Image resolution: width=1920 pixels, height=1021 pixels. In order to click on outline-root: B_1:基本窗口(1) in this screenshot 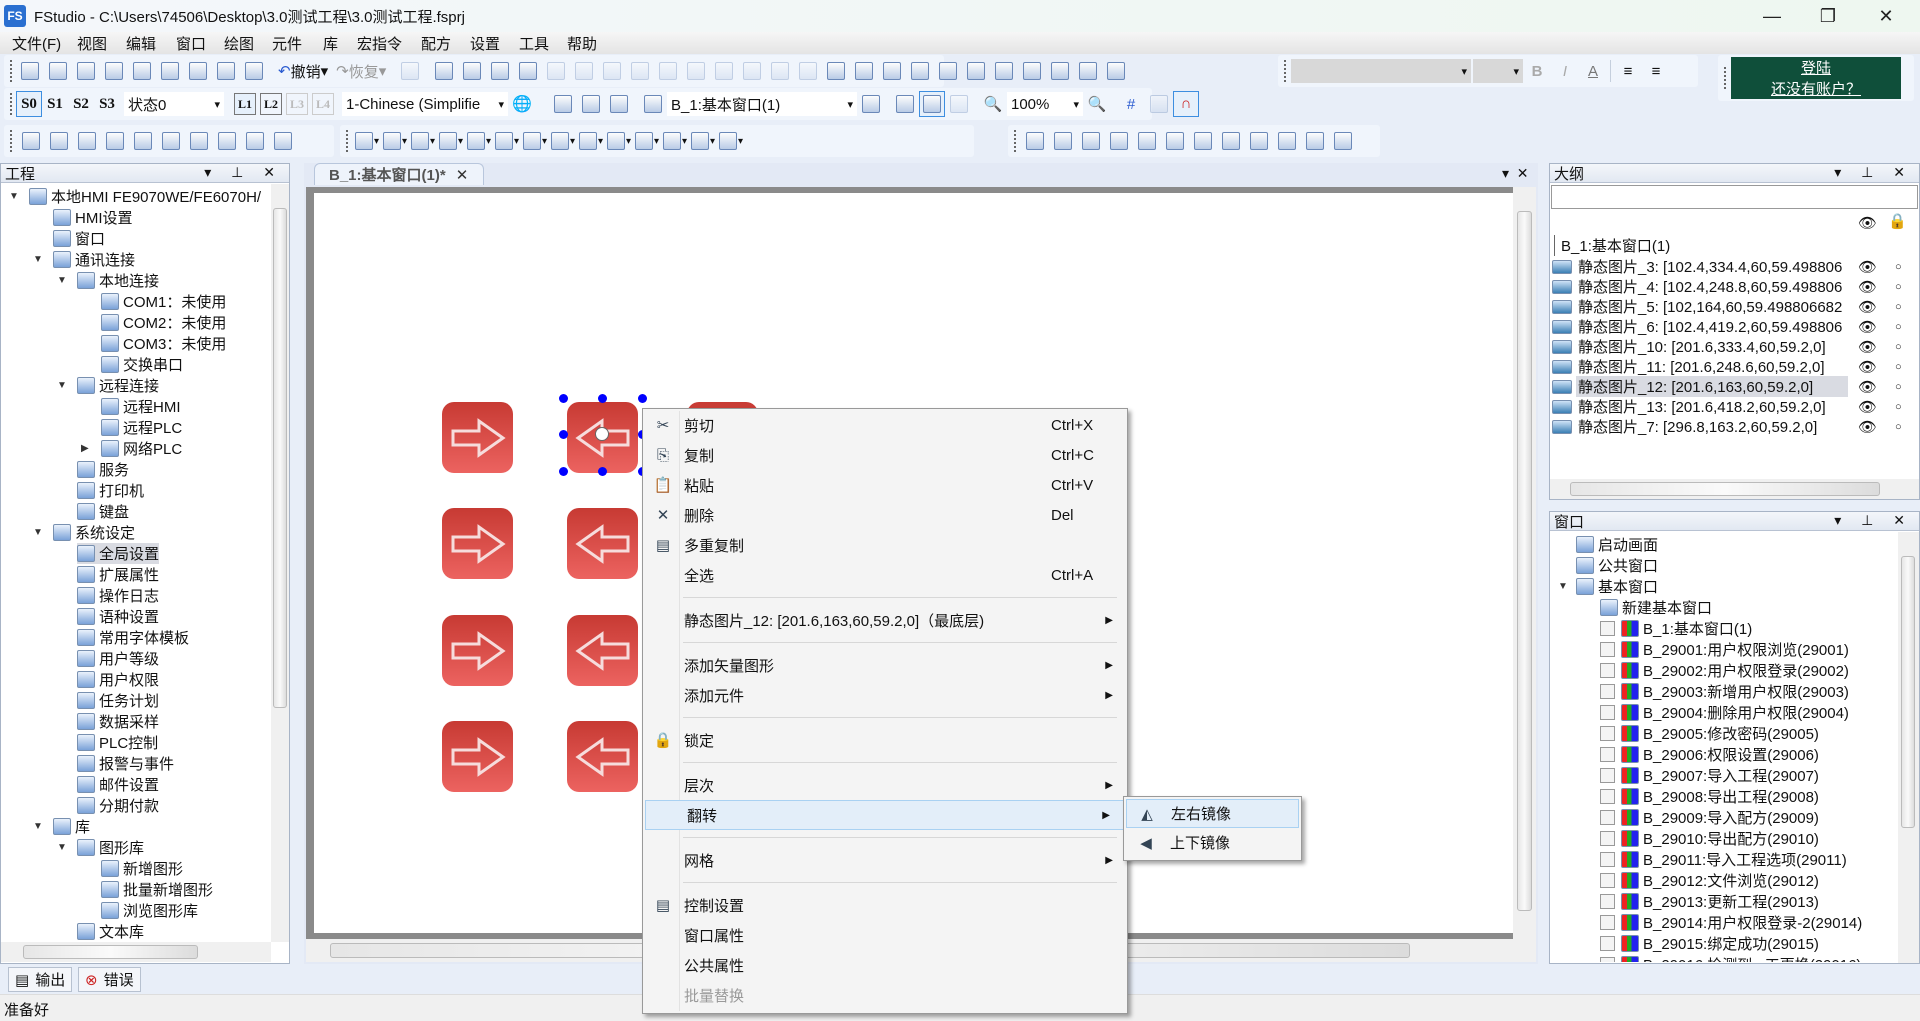, I will do `click(1612, 245)`.